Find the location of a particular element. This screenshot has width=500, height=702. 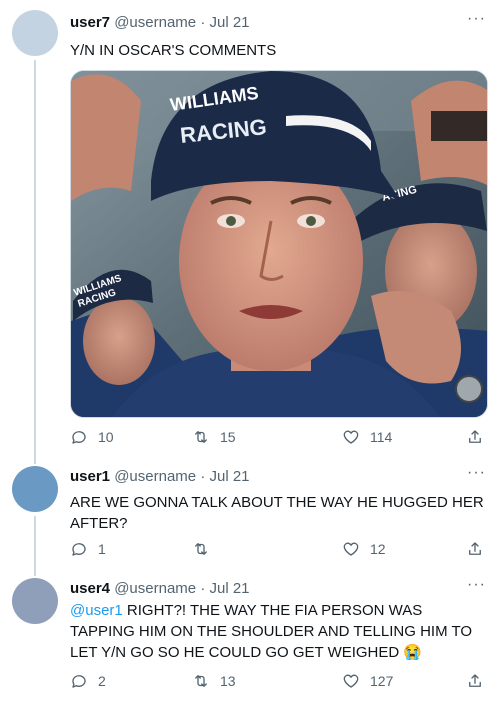

retweet-button: 15 is located at coordinates (214, 437).